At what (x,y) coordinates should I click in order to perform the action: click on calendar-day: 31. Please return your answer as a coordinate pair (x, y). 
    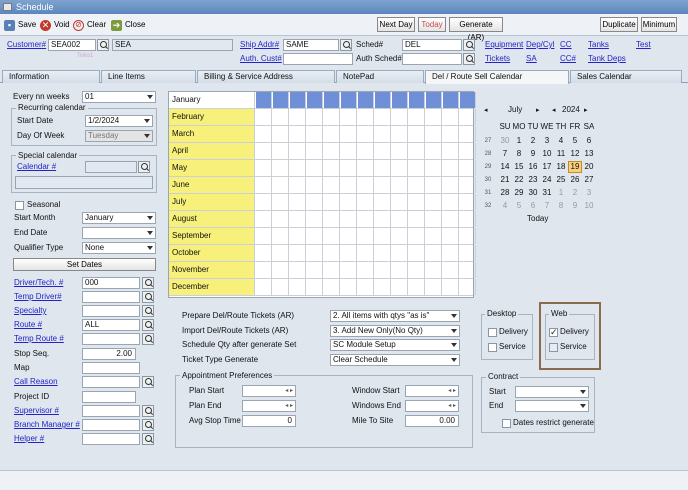
    Looking at the image, I should click on (547, 193).